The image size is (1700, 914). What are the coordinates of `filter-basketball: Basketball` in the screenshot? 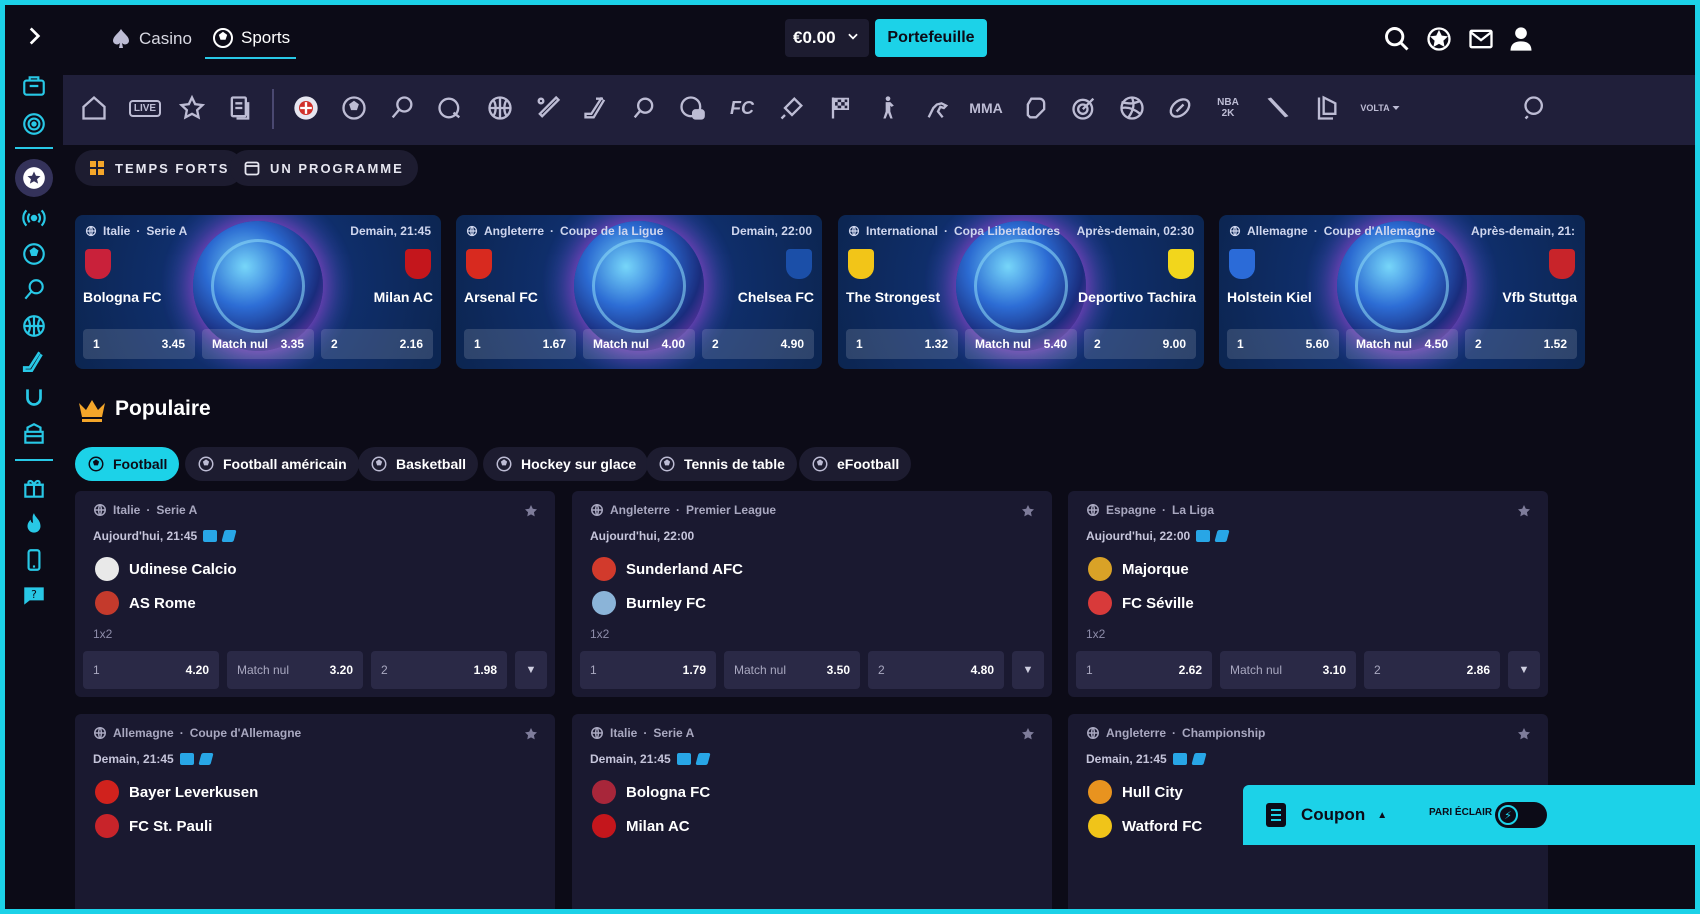 It's located at (418, 464).